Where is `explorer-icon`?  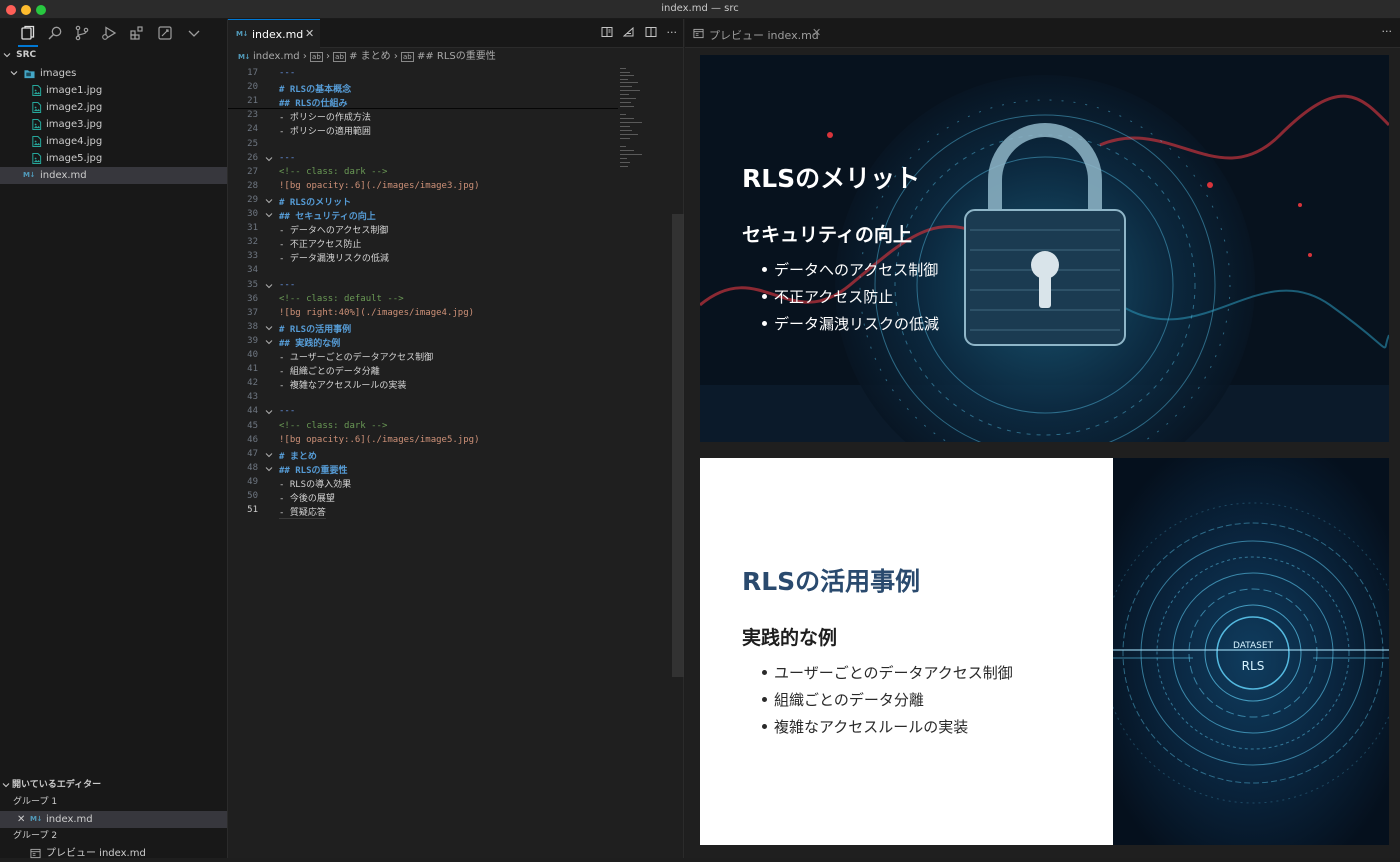
explorer-icon is located at coordinates (28, 33).